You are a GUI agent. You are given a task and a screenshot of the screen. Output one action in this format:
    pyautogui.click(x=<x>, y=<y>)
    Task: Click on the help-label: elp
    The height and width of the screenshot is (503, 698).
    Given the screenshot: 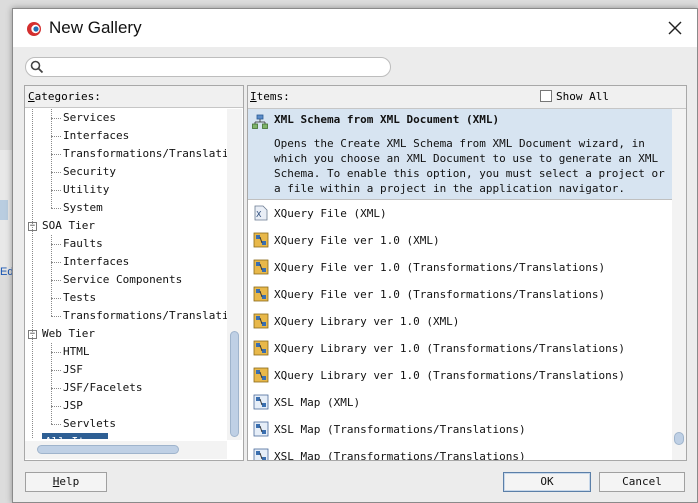 What is the action you would take?
    pyautogui.click(x=69, y=481)
    